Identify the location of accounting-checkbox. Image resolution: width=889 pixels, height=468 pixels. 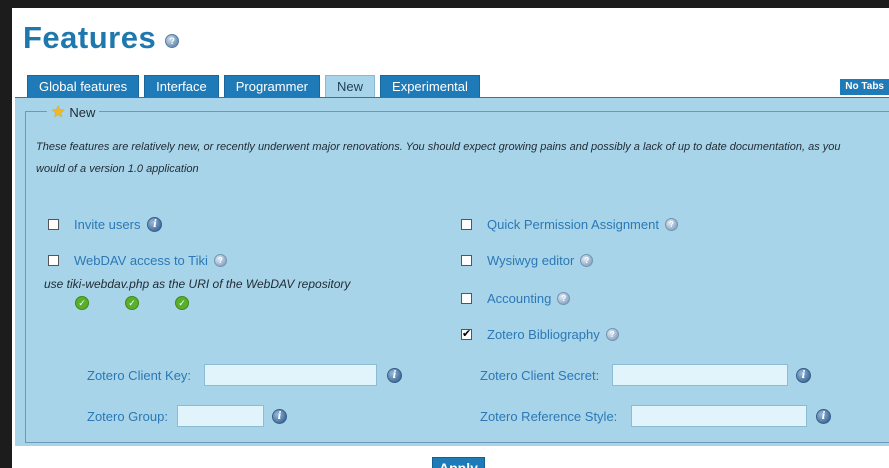
(466, 298).